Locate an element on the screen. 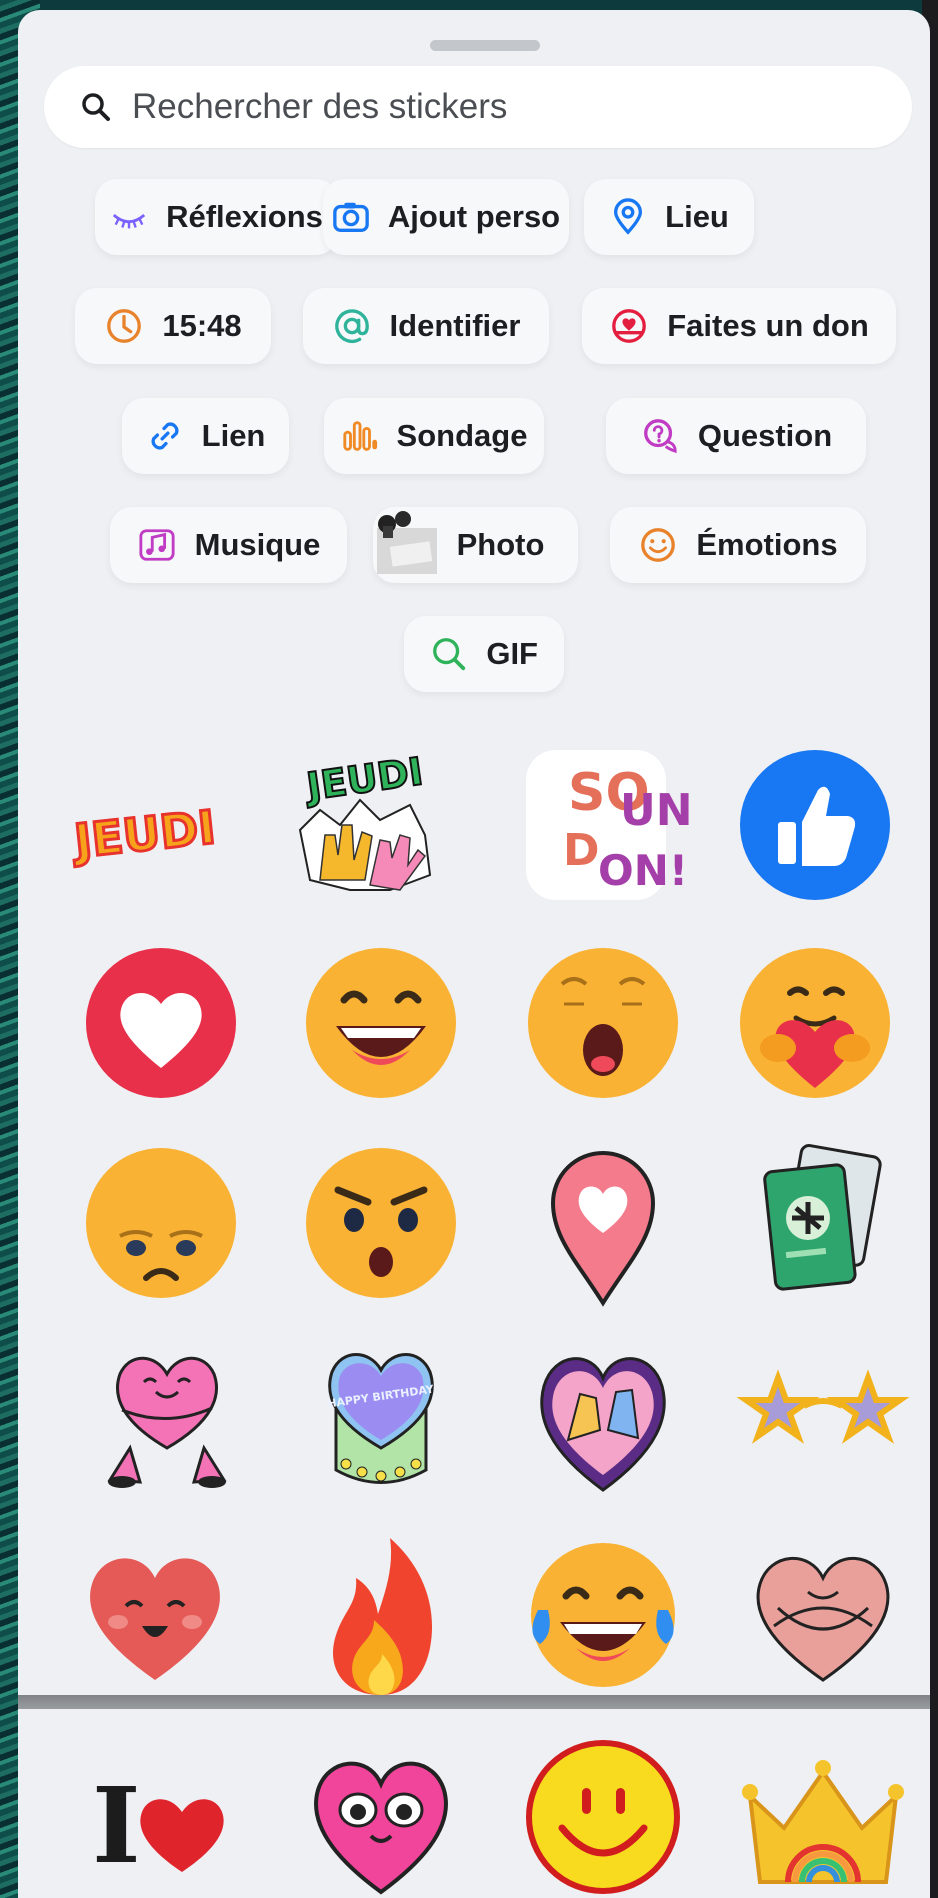 This screenshot has width=938, height=1898. laughing-tears-sticker is located at coordinates (603, 1615).